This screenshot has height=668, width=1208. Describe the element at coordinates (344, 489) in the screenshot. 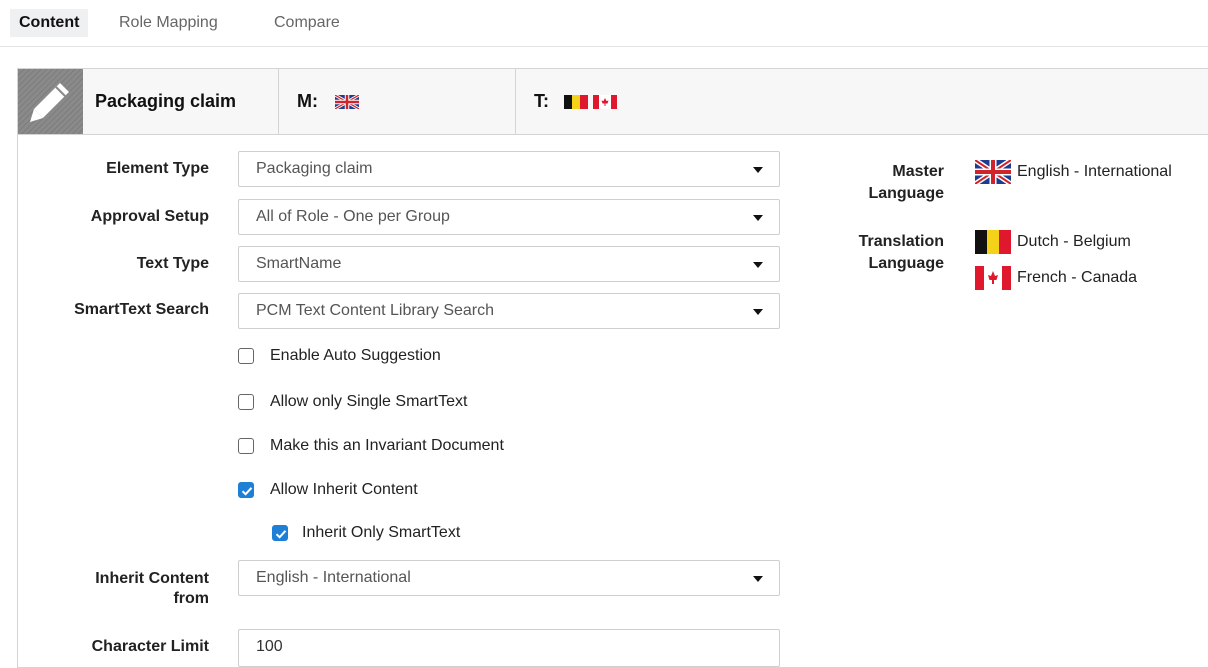

I see `checkbox-label: Allow Inherit Content` at that location.